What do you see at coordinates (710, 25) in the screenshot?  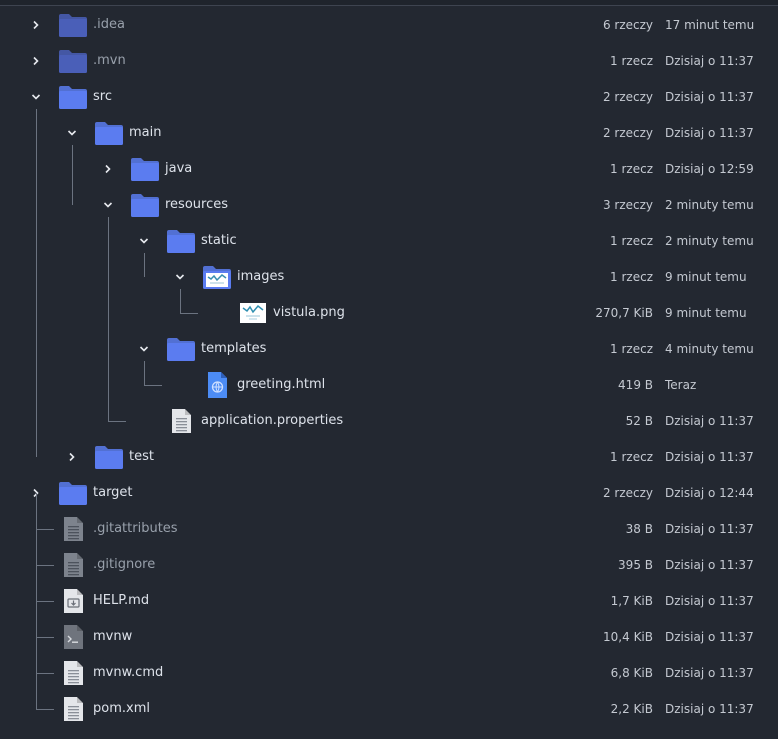 I see `modified-date: 17 minut temu` at bounding box center [710, 25].